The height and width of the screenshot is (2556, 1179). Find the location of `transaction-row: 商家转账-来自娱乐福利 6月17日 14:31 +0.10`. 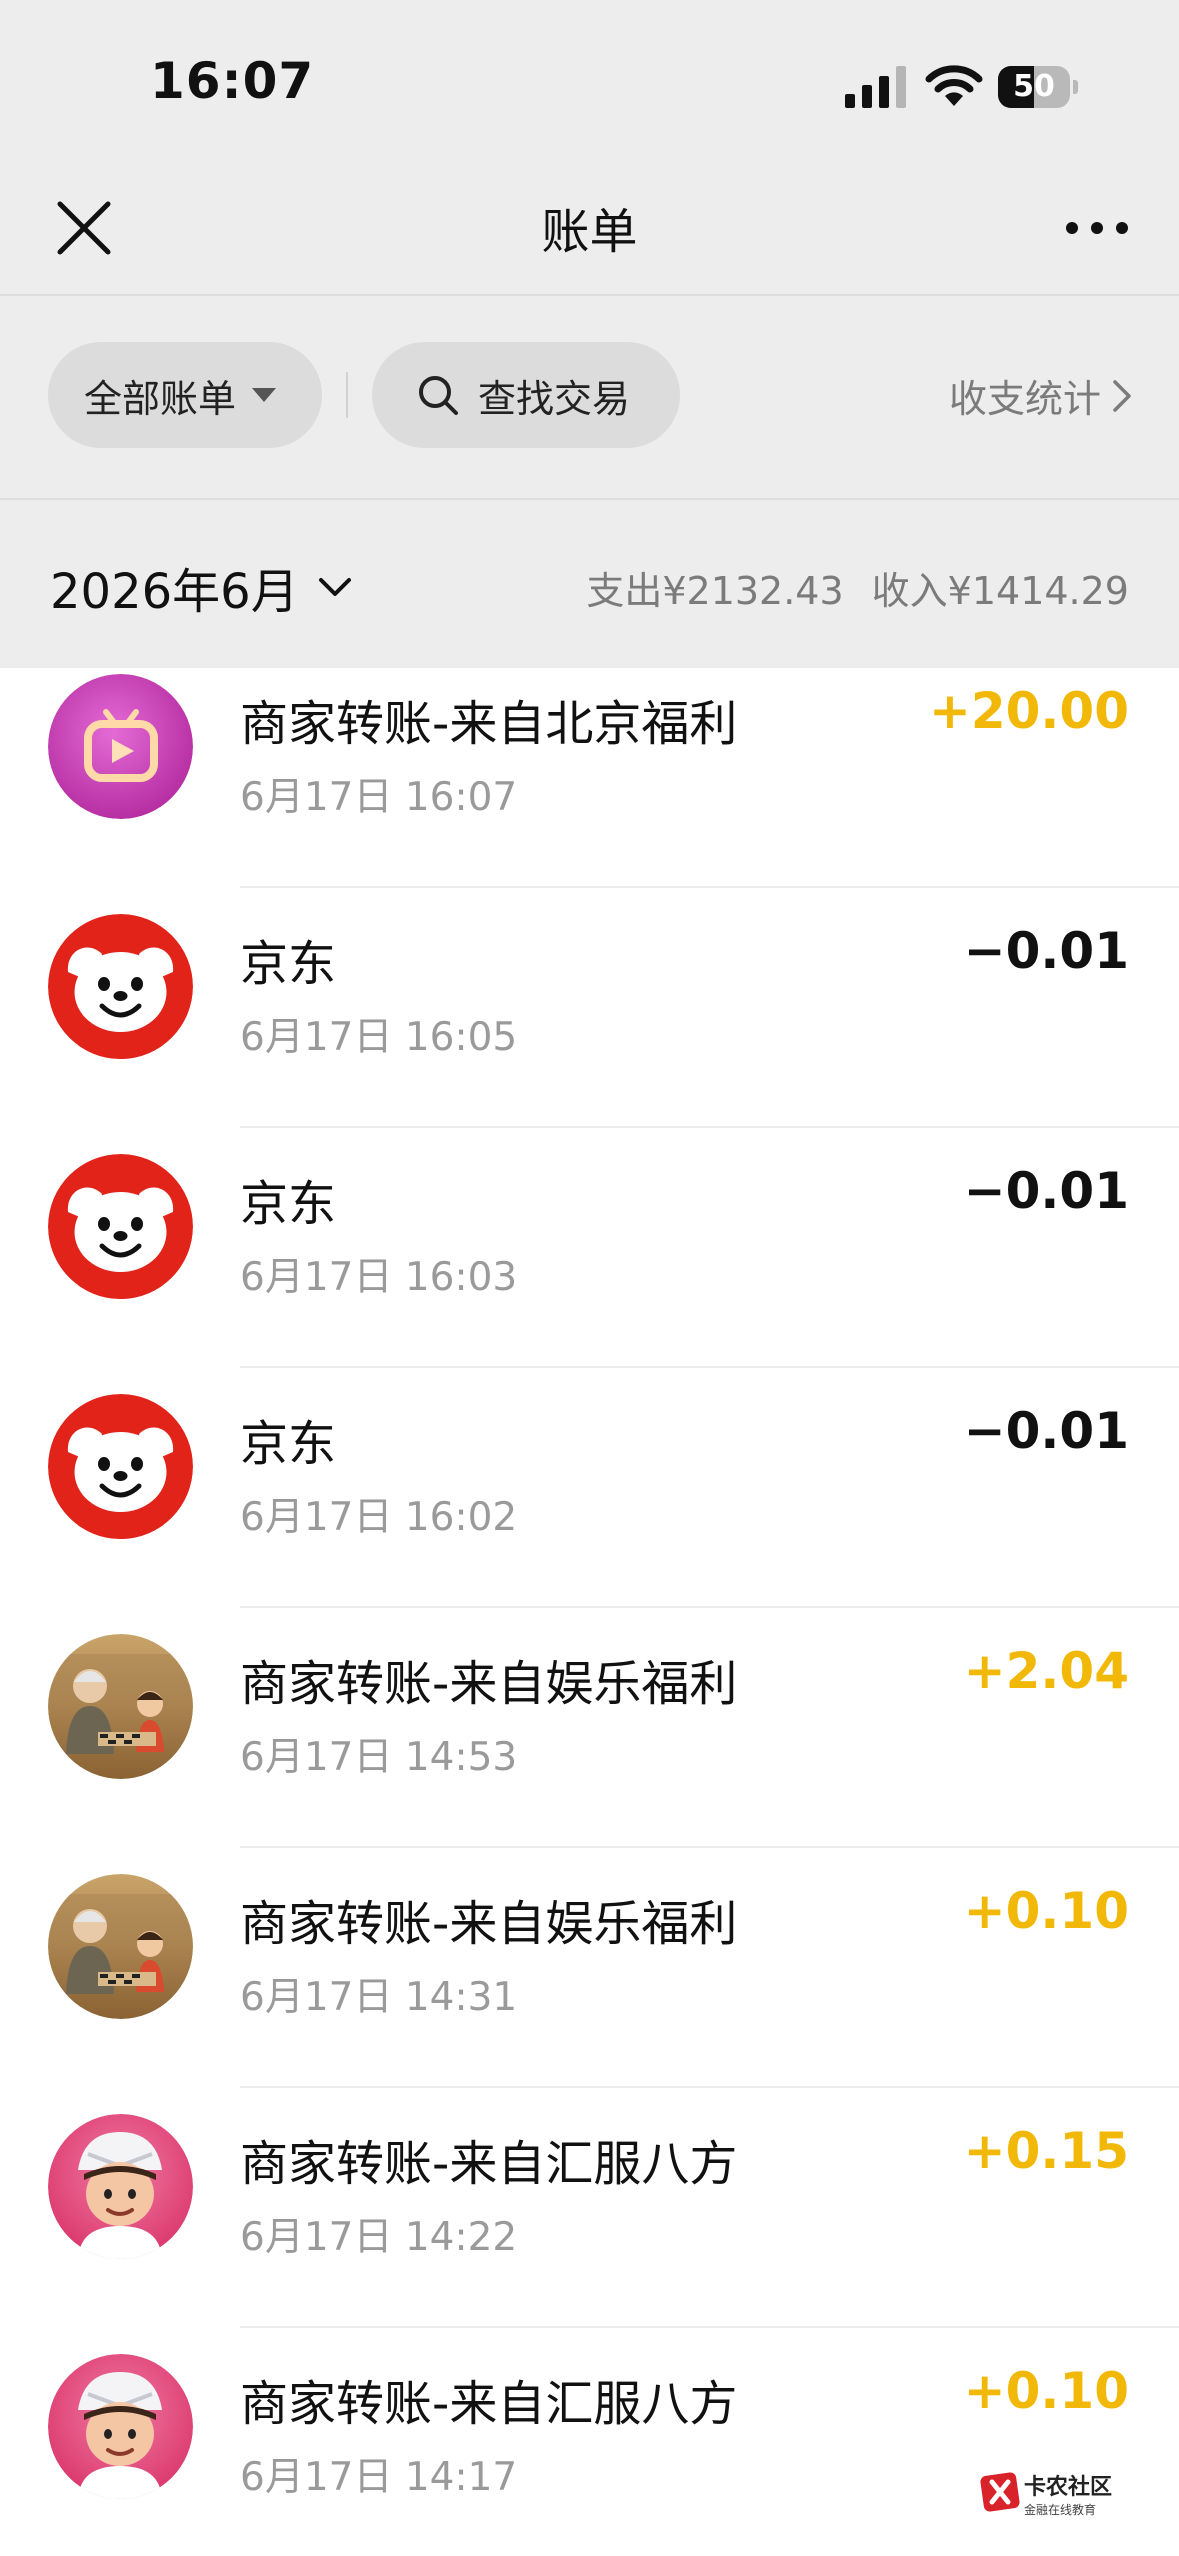

transaction-row: 商家转账-来自娱乐福利 6月17日 14:31 +0.10 is located at coordinates (589, 1968).